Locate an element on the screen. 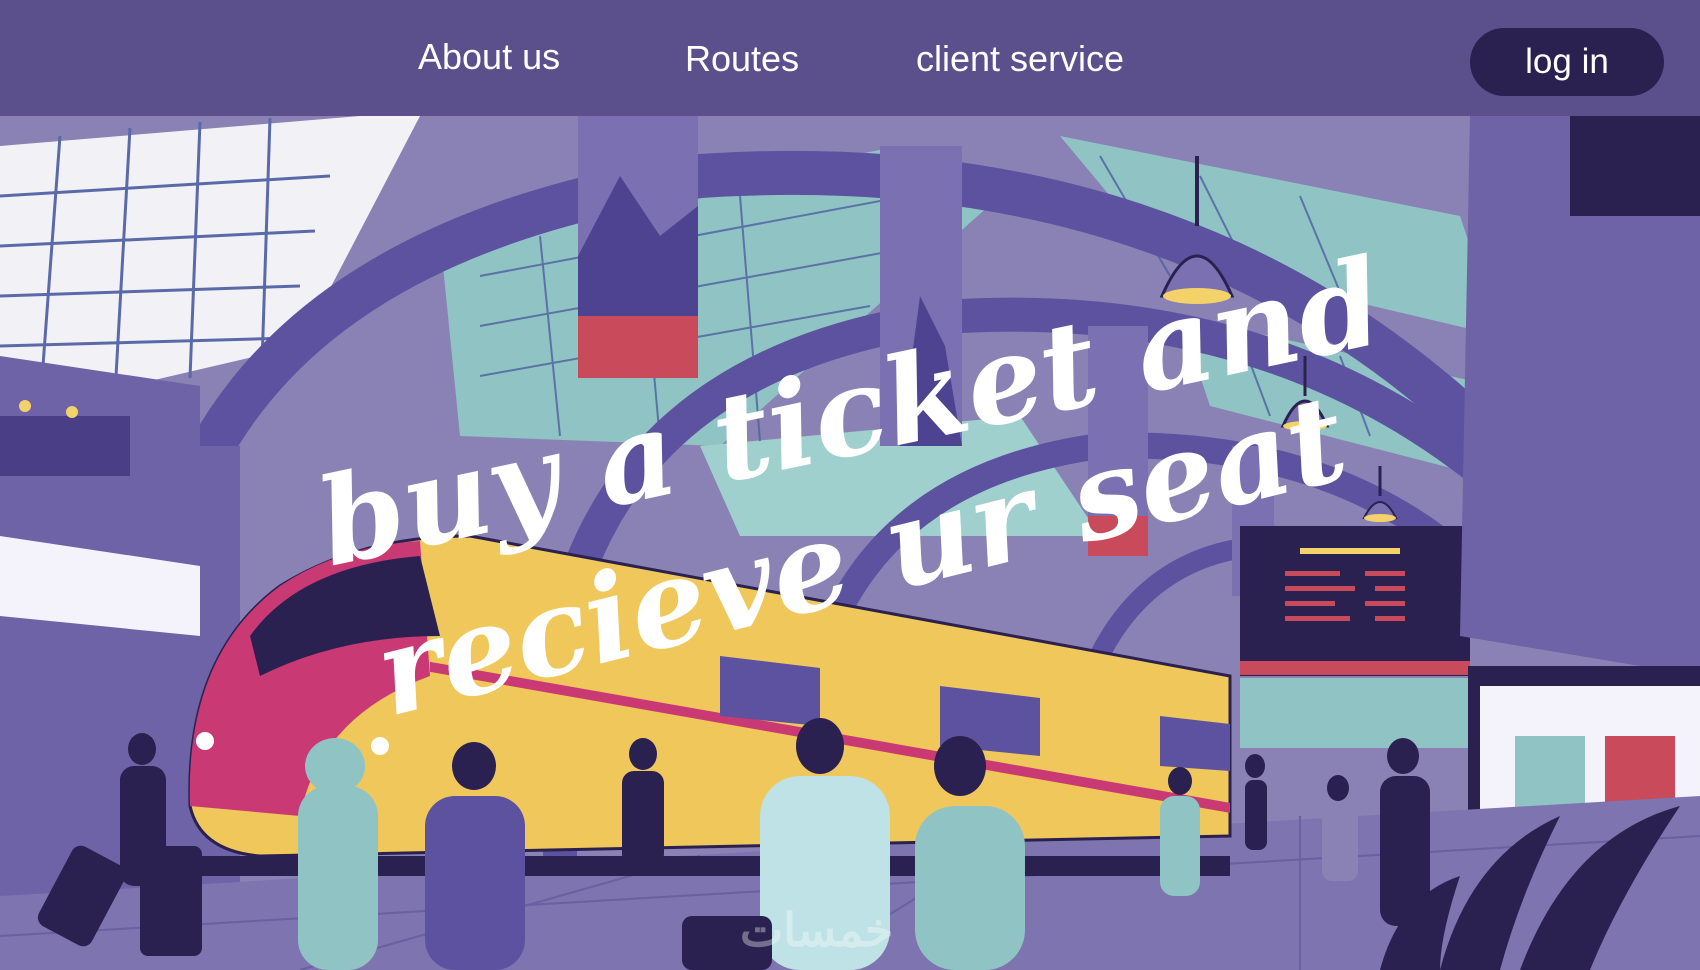 This screenshot has height=970, width=1700. nav-client-service: client service is located at coordinates (1020, 59).